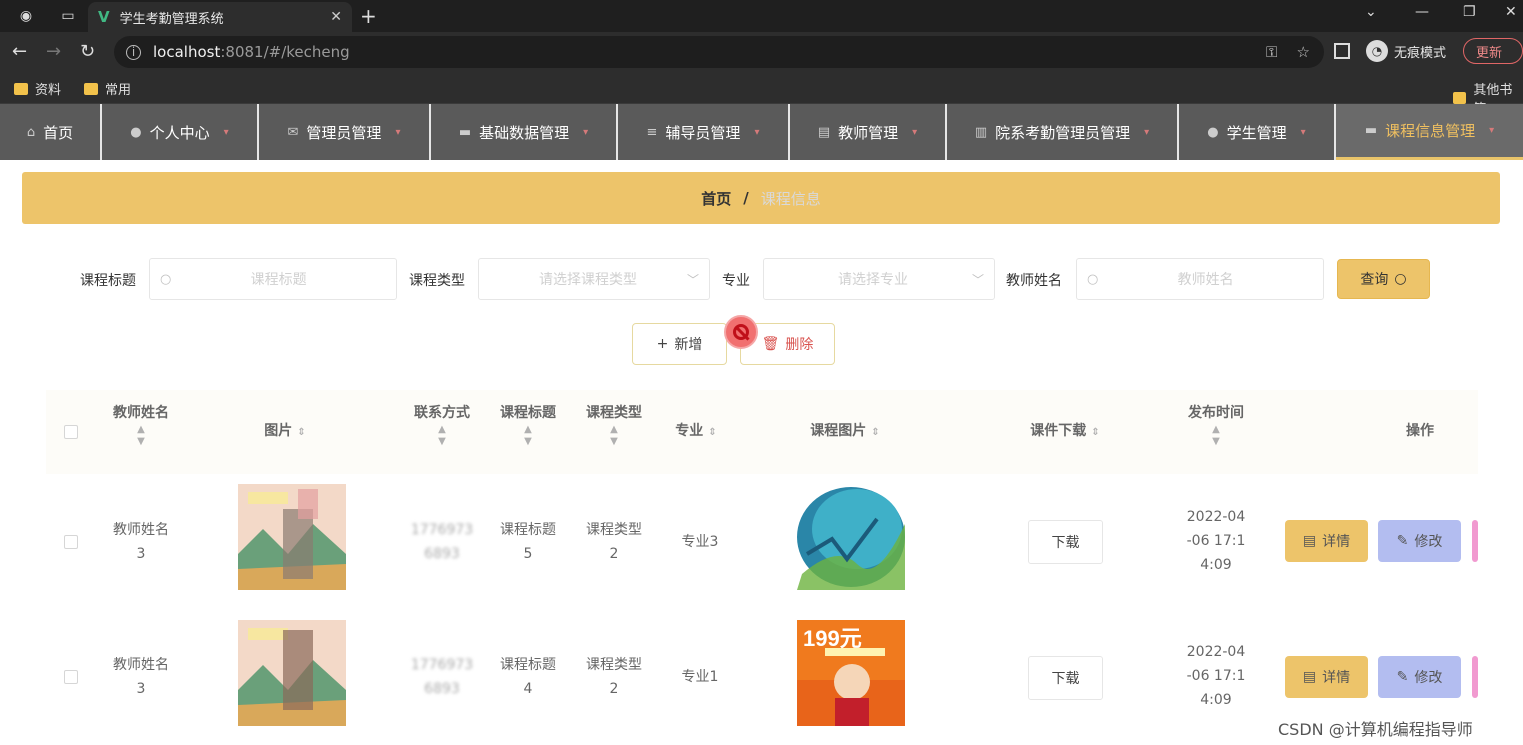 This screenshot has width=1523, height=745. I want to click on course-image, so click(851, 537).